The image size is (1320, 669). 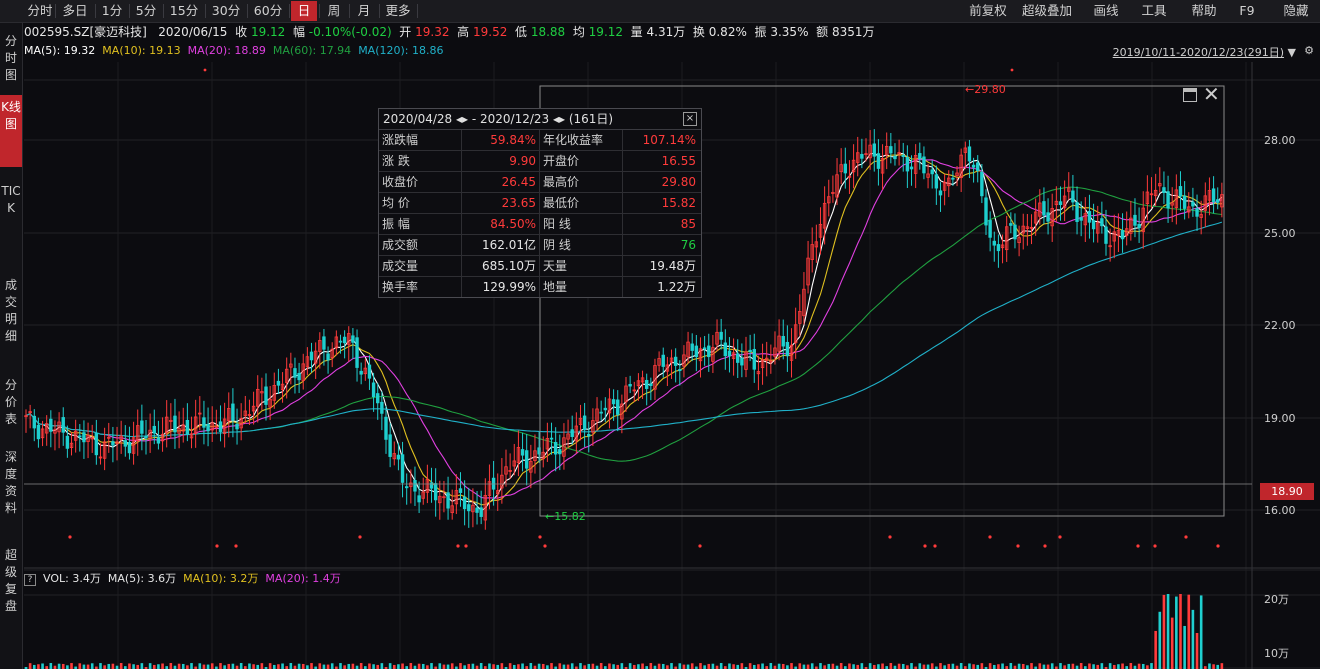 What do you see at coordinates (1204, 11) in the screenshot?
I see `menu-item-4: 帮助` at bounding box center [1204, 11].